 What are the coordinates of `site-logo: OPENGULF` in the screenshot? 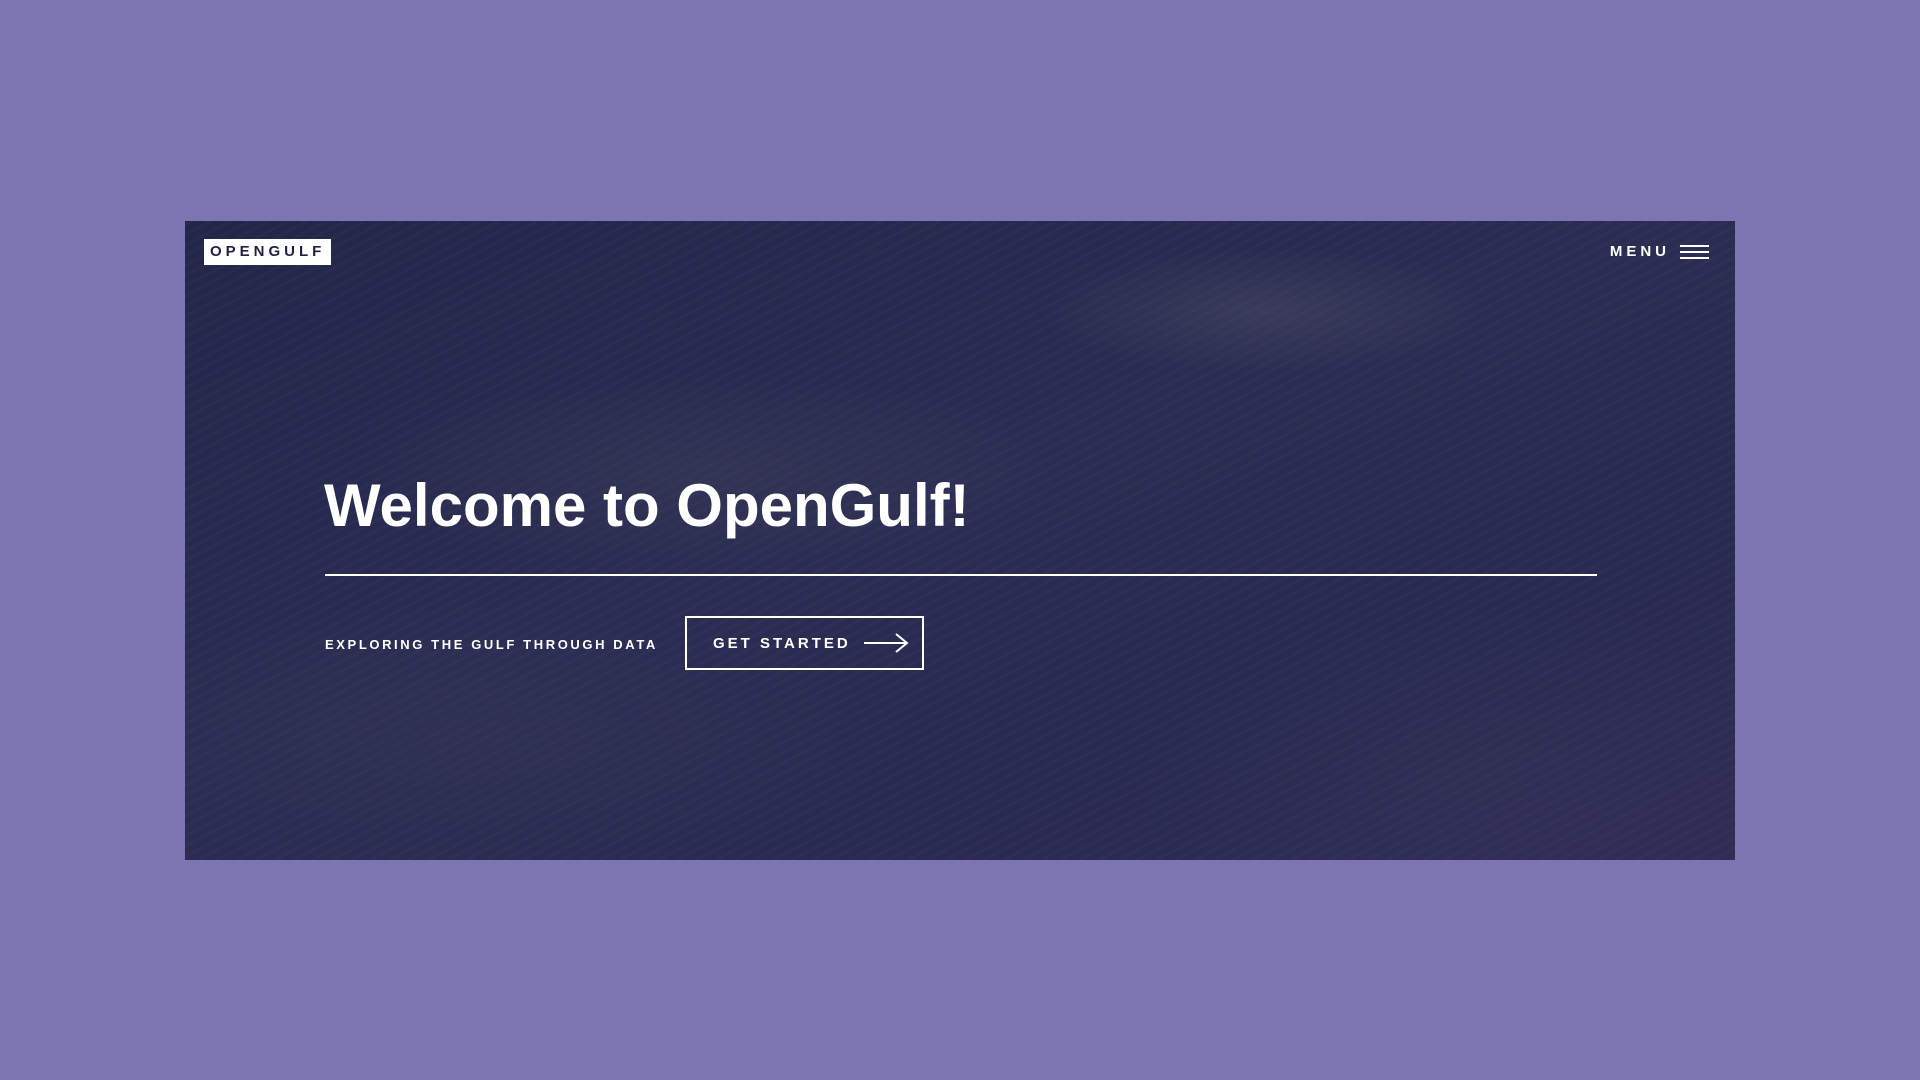 It's located at (268, 252).